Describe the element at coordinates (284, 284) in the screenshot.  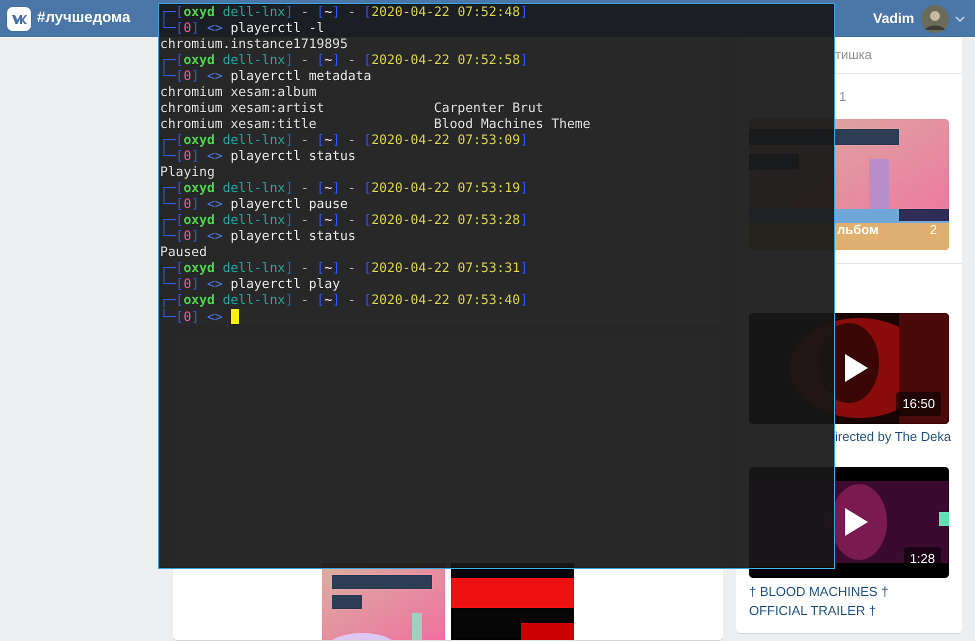
I see `command-text: playerctl play` at that location.